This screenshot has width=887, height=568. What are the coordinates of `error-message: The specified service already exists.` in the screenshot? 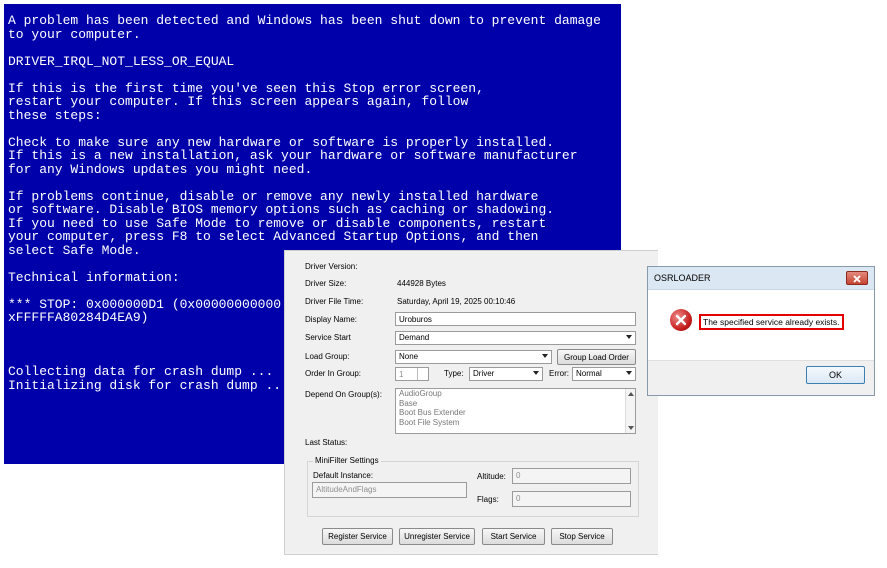 It's located at (771, 322).